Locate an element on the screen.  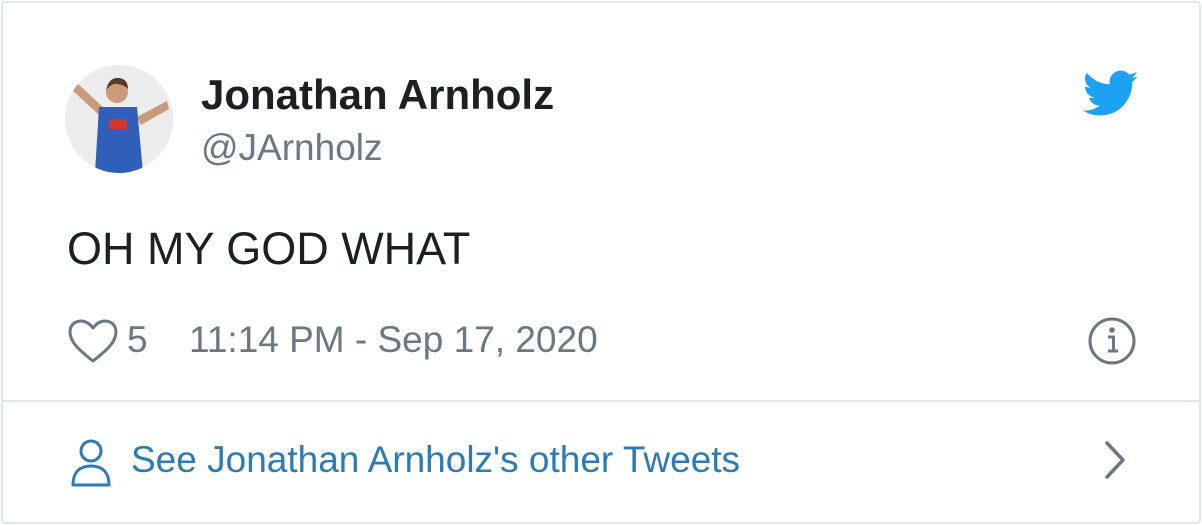
author-handle: @JArnholz is located at coordinates (292, 148).